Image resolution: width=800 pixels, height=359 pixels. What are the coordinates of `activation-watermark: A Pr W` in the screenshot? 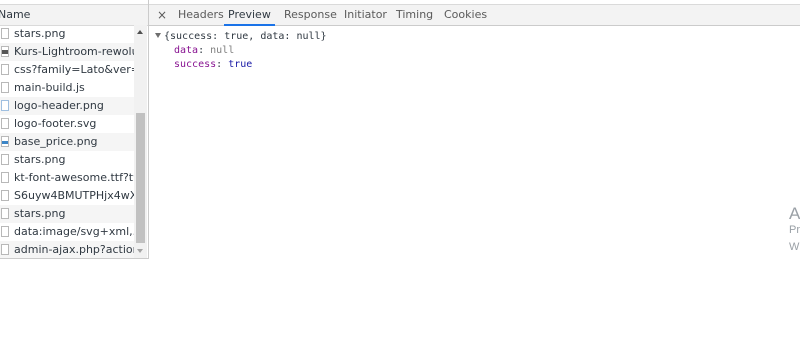 It's located at (794, 230).